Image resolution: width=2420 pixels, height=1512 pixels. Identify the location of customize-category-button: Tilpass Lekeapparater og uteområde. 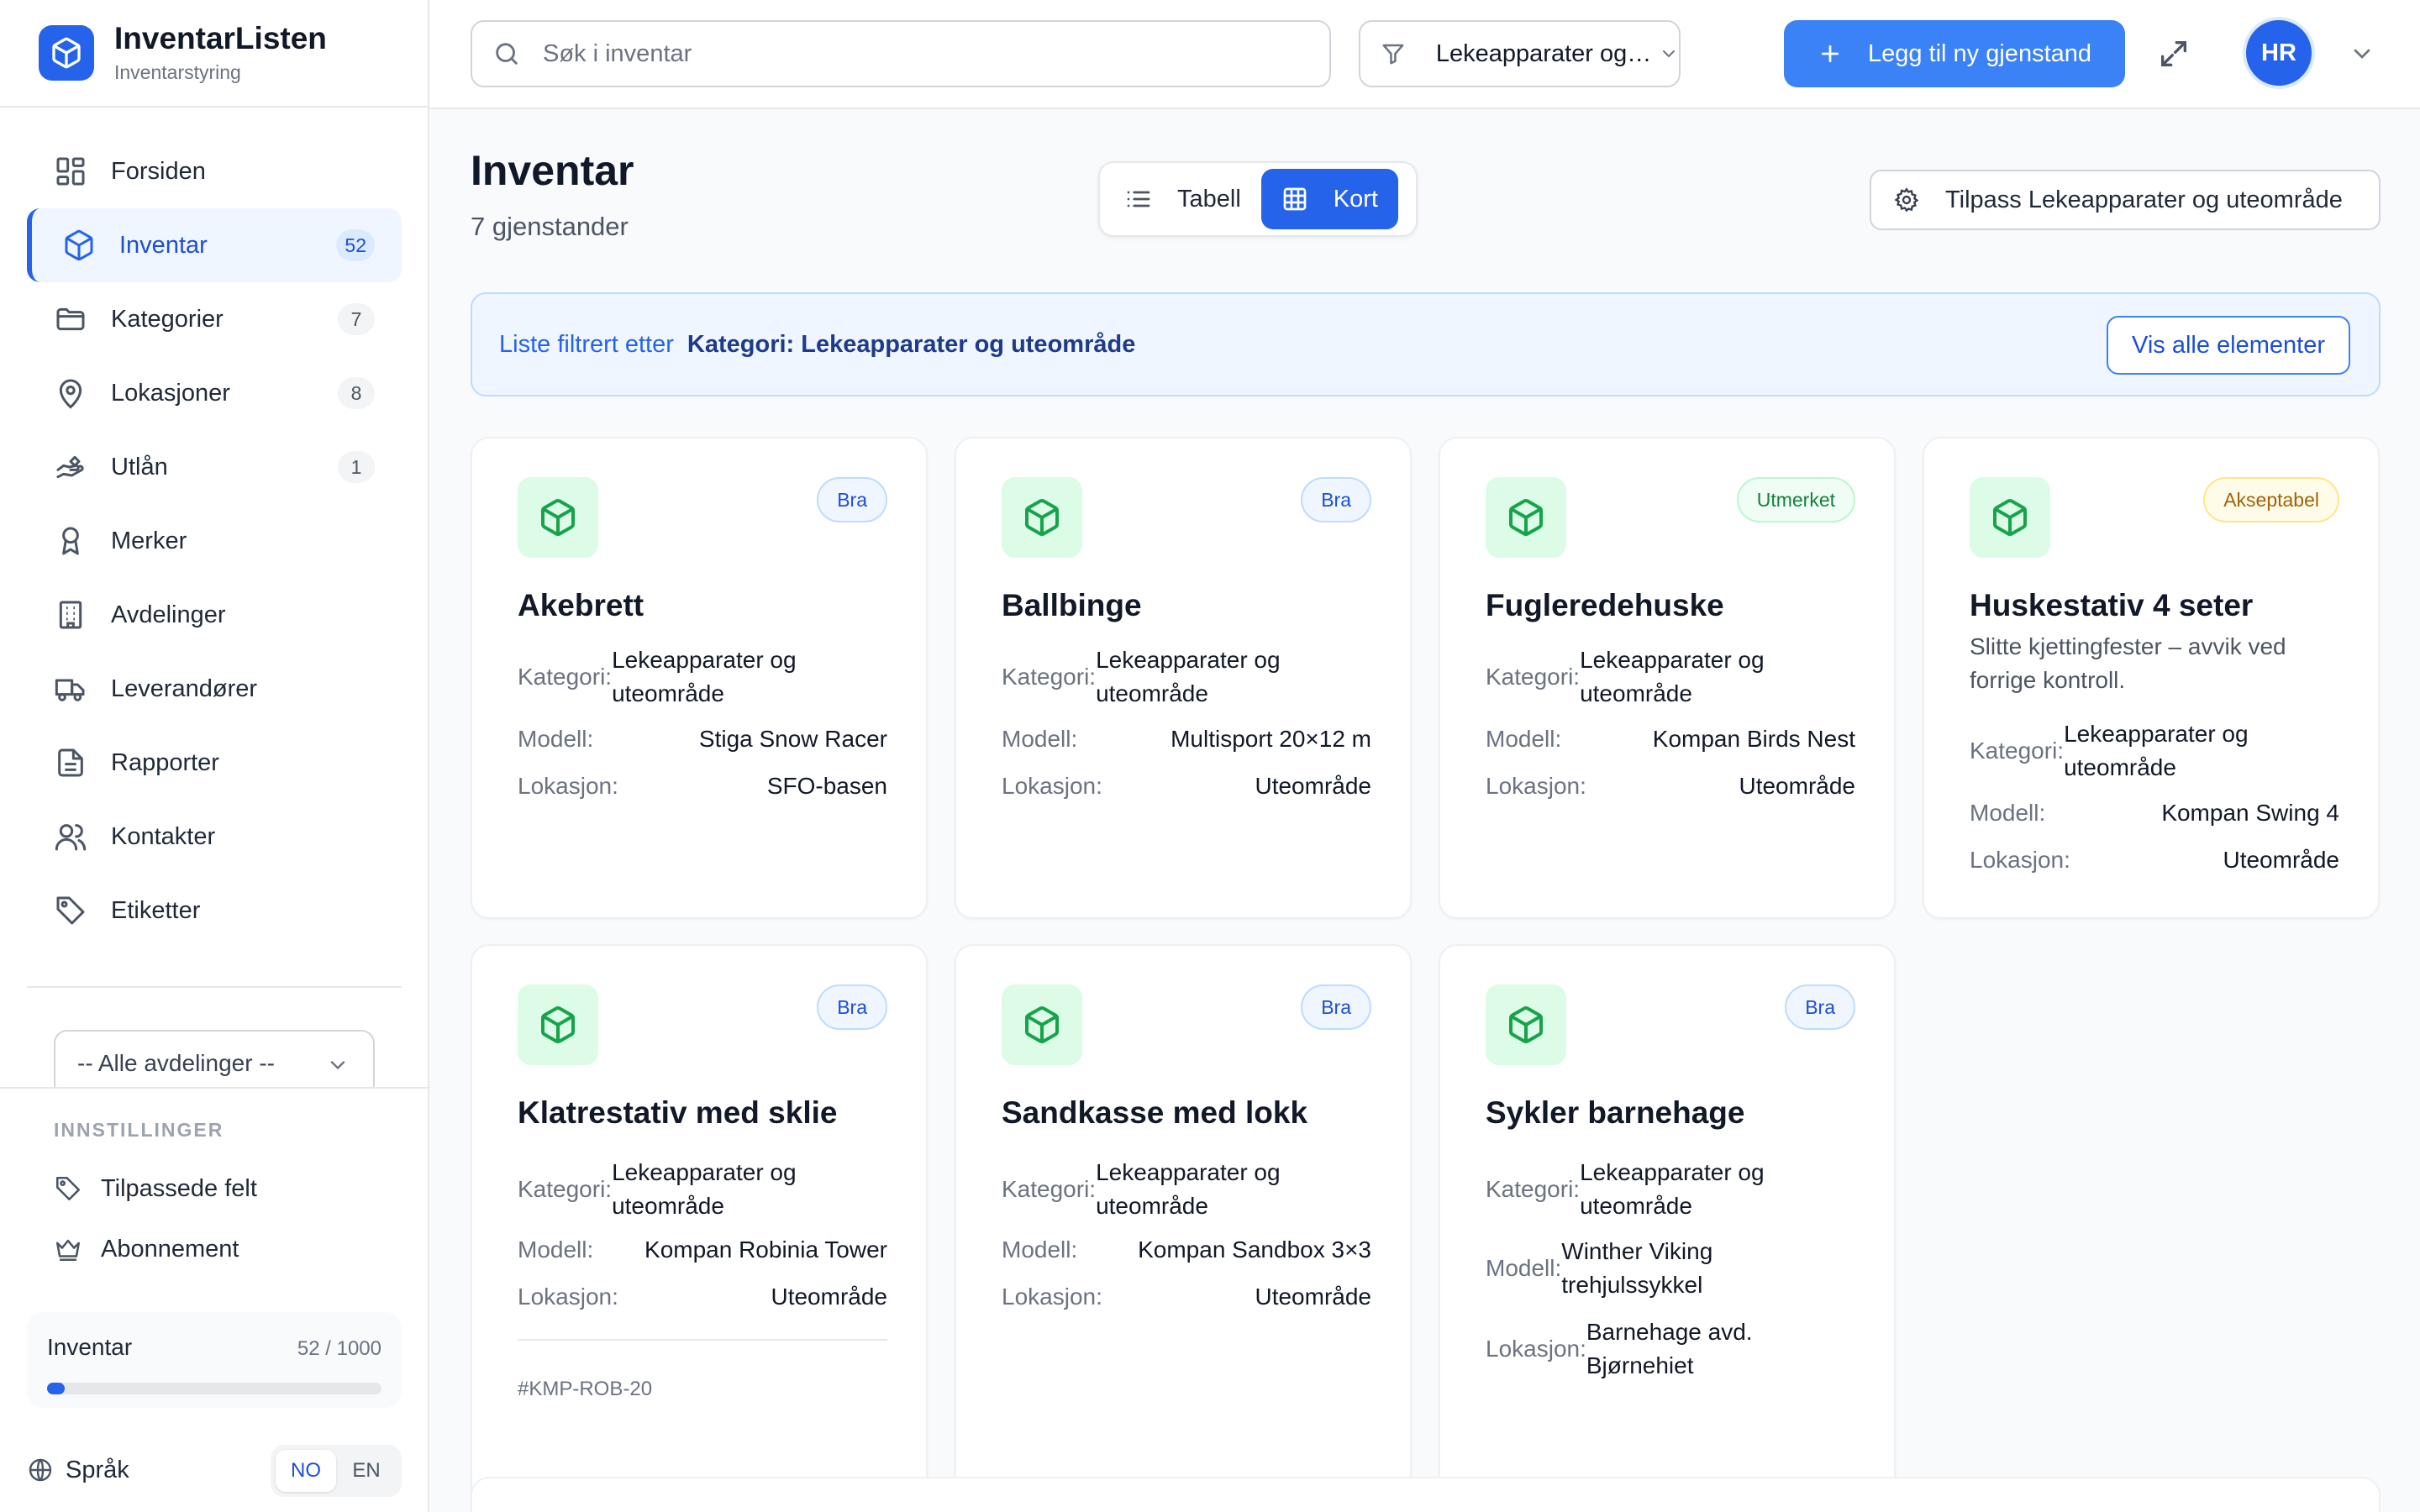
(2125, 200).